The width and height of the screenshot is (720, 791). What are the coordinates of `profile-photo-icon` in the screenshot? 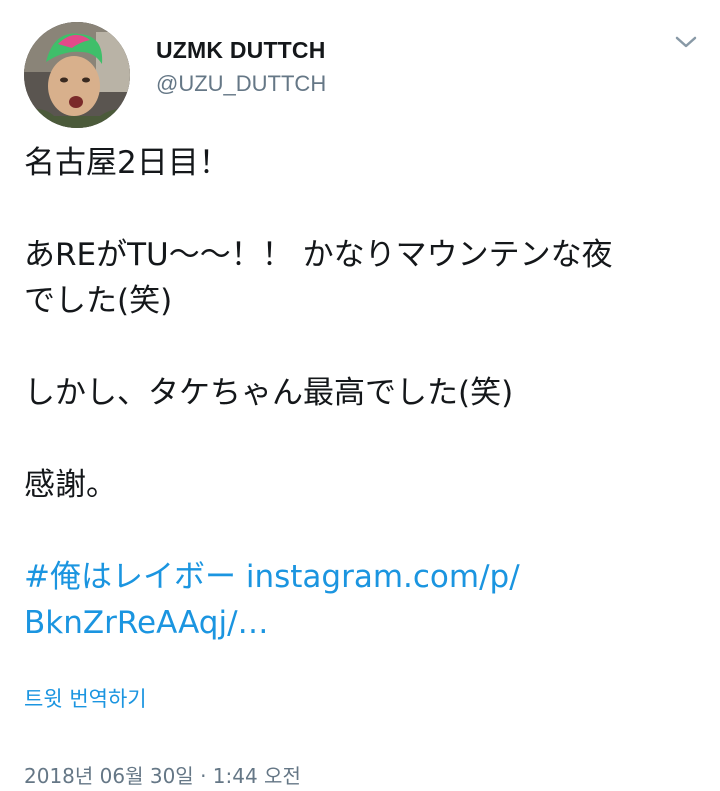 It's located at (77, 75).